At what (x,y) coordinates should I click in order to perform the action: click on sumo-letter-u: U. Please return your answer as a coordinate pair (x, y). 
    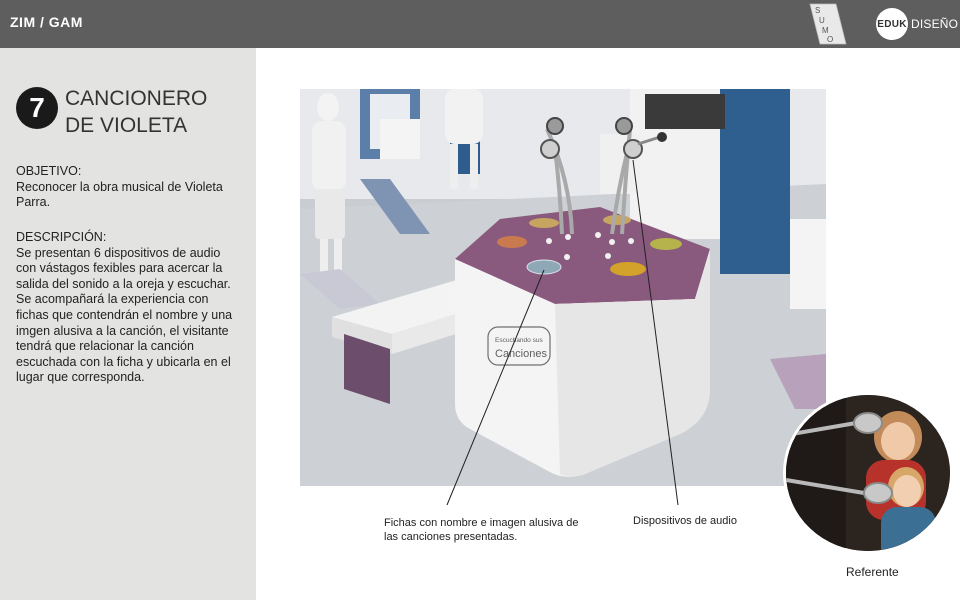
    Looking at the image, I should click on (822, 20).